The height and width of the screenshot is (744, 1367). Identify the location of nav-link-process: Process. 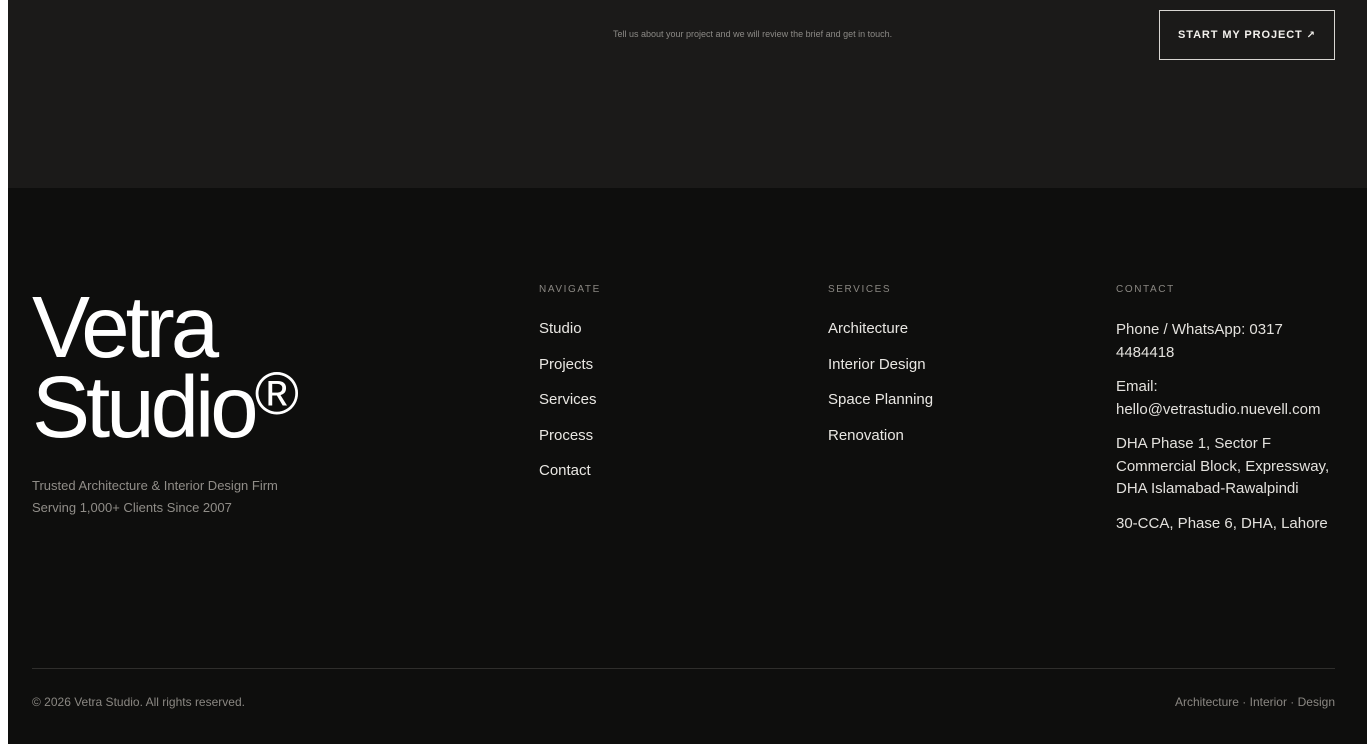
(669, 436).